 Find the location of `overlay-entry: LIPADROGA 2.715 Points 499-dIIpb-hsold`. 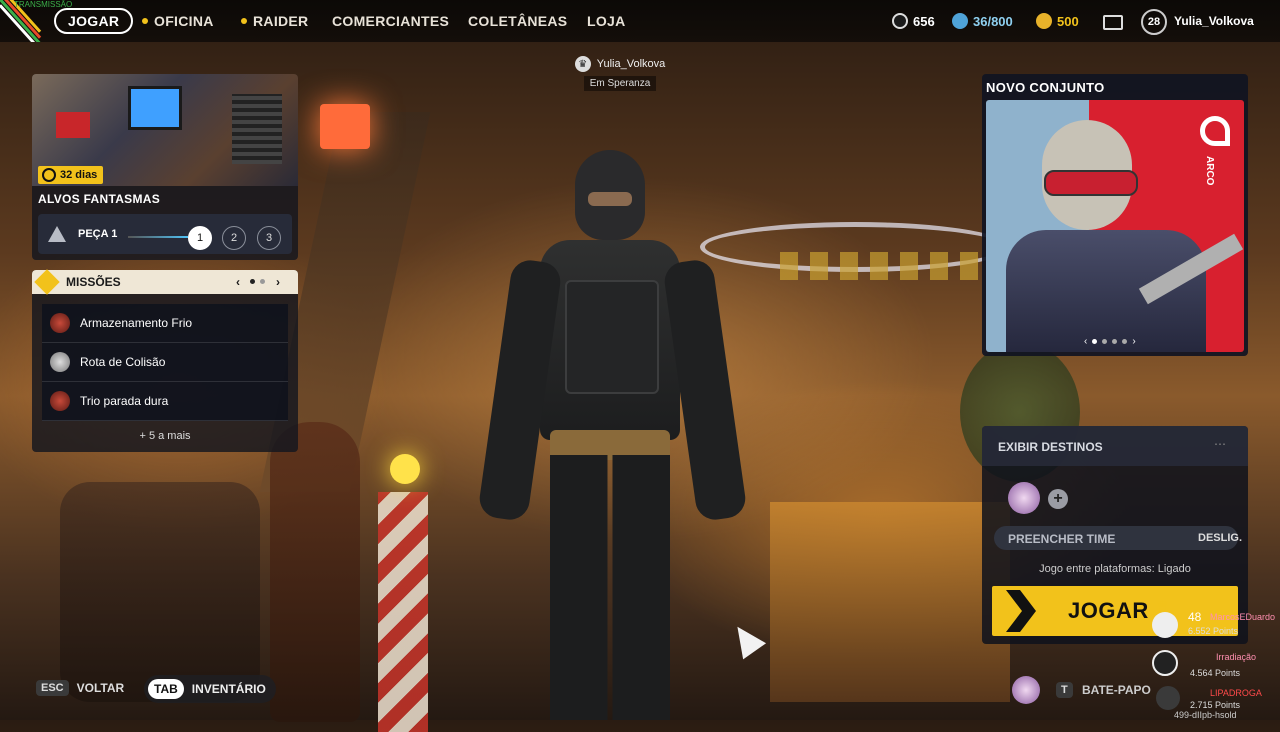

overlay-entry: LIPADROGA 2.715 Points 499-dIIpb-hsold is located at coordinates (1215, 702).